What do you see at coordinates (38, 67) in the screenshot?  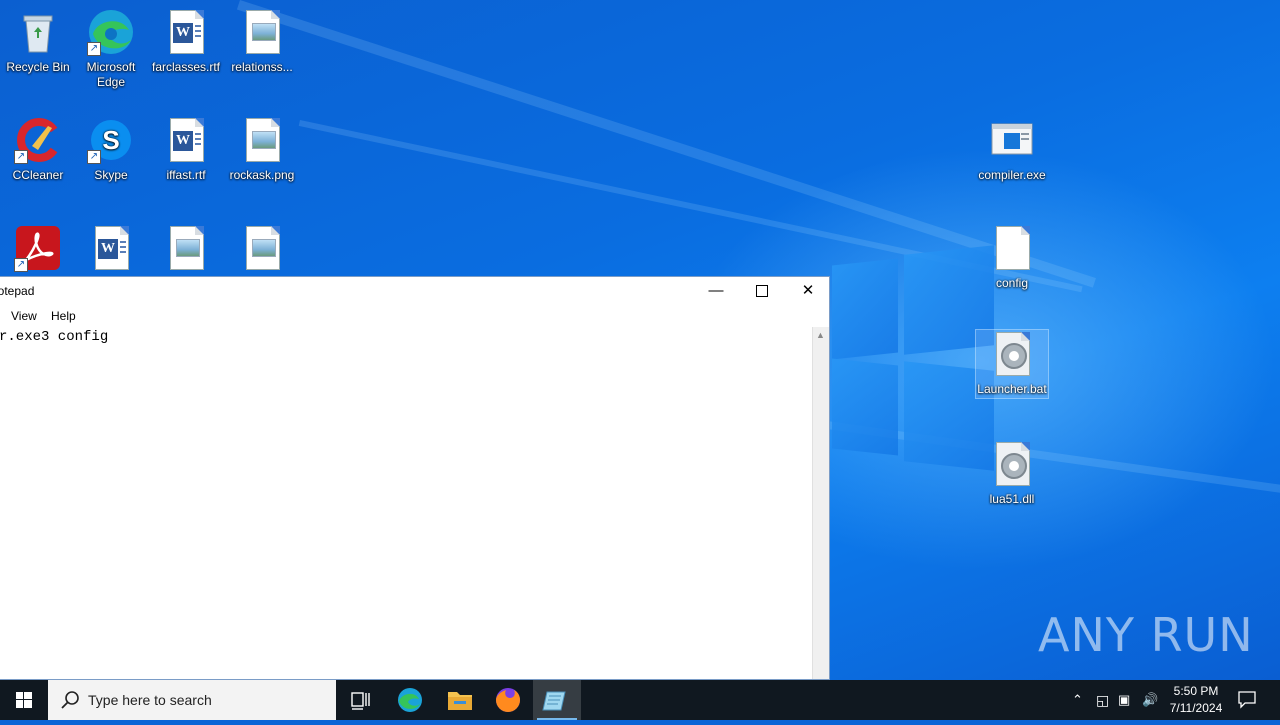 I see `desktop-icon-label: Recycle Bin` at bounding box center [38, 67].